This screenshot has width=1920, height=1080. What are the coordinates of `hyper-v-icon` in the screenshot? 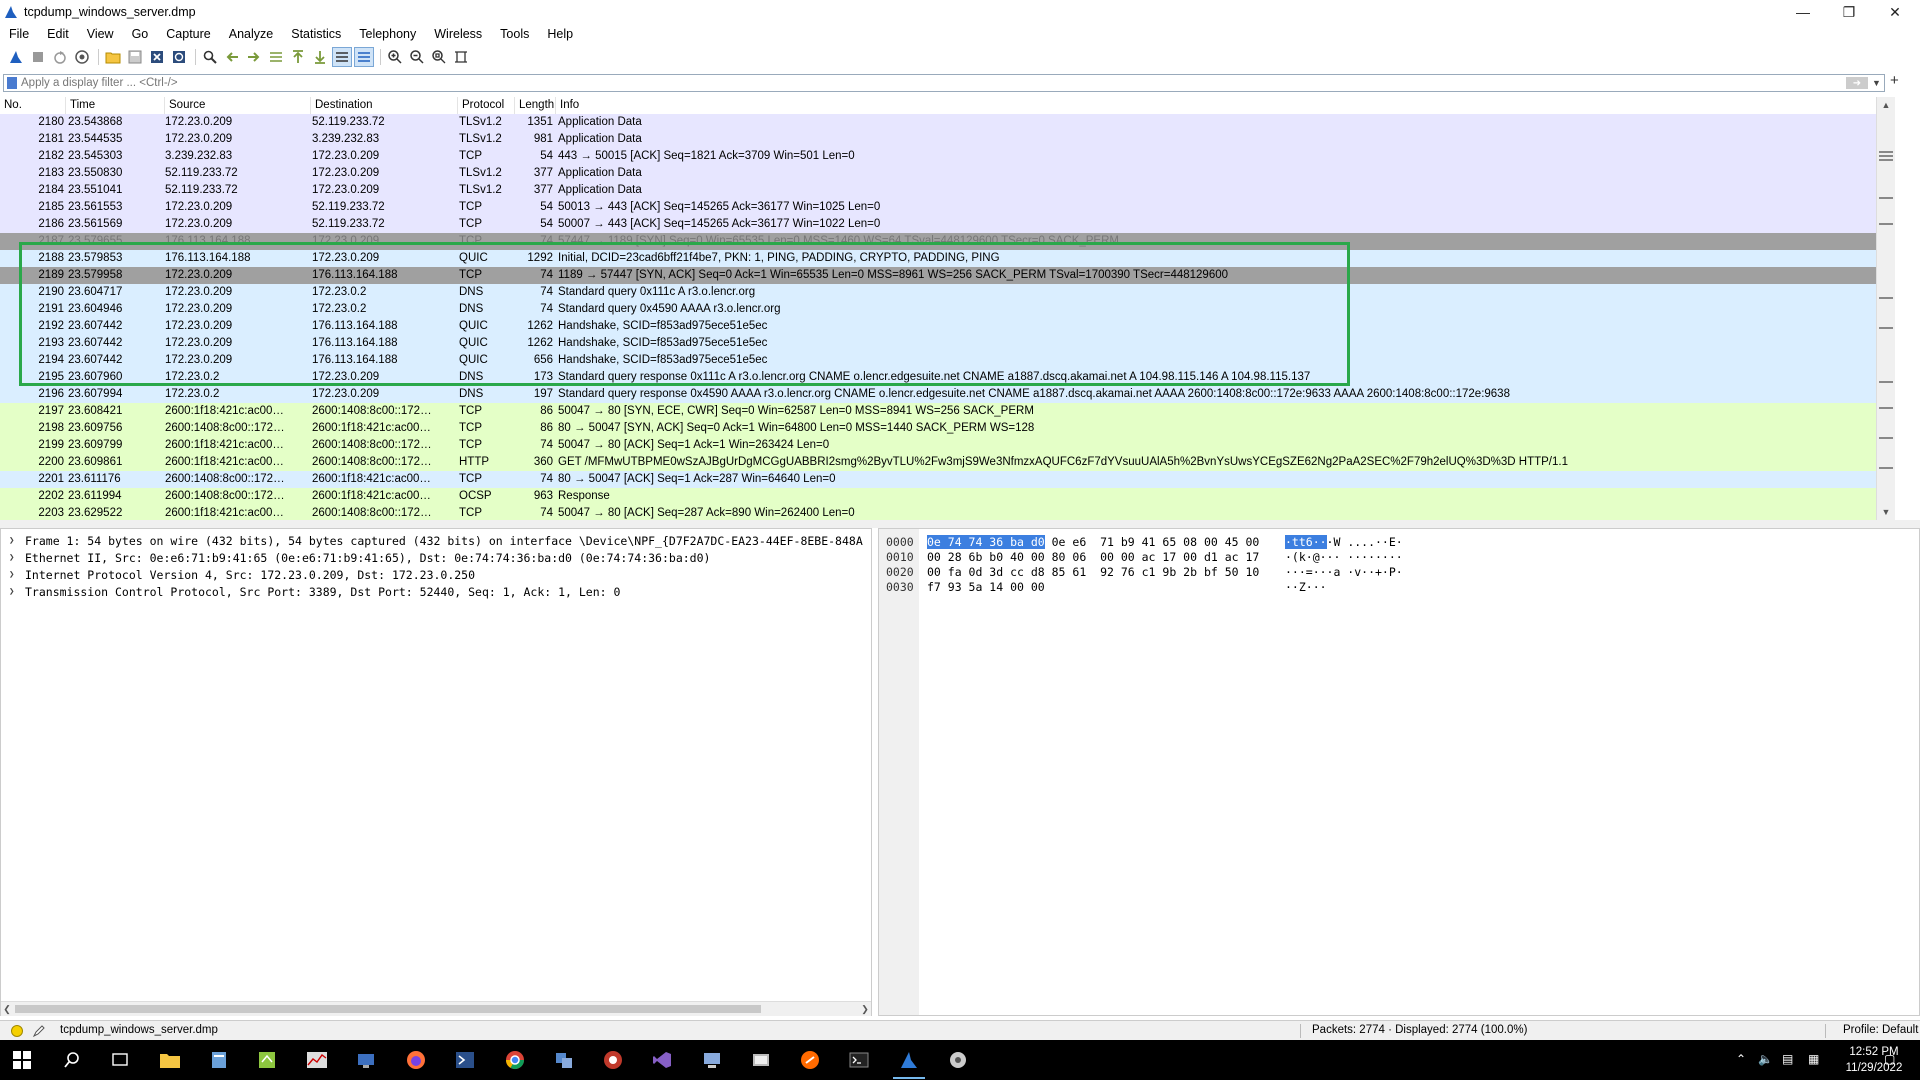 It's located at (761, 1060).